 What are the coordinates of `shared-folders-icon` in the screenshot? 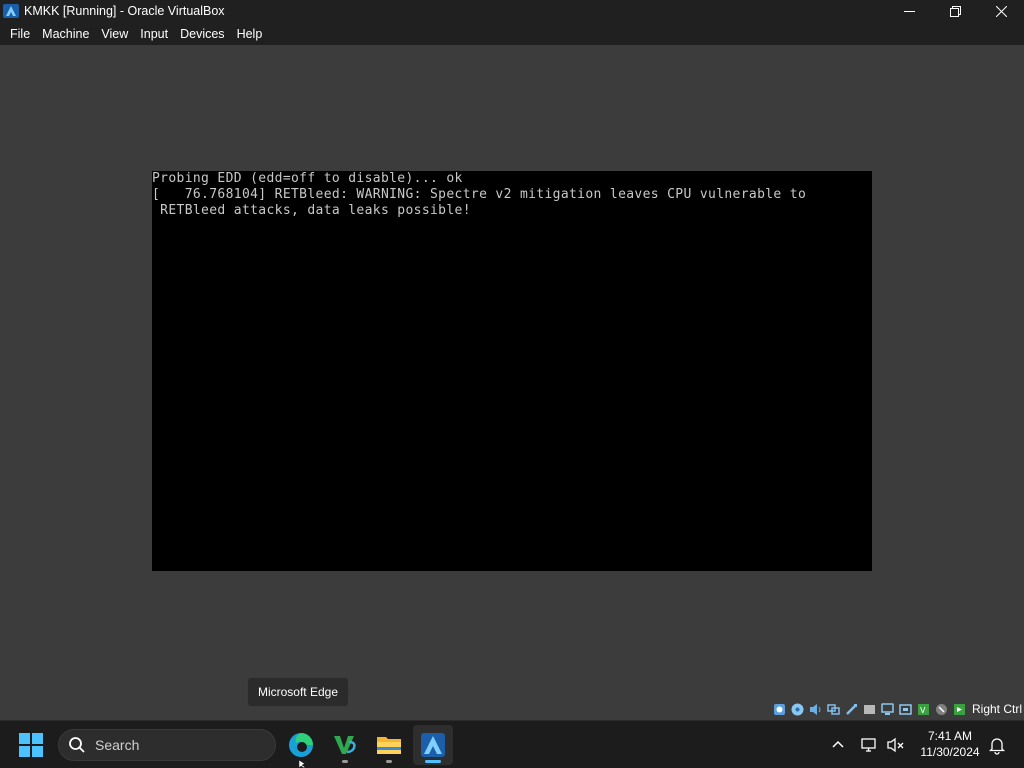 It's located at (869, 709).